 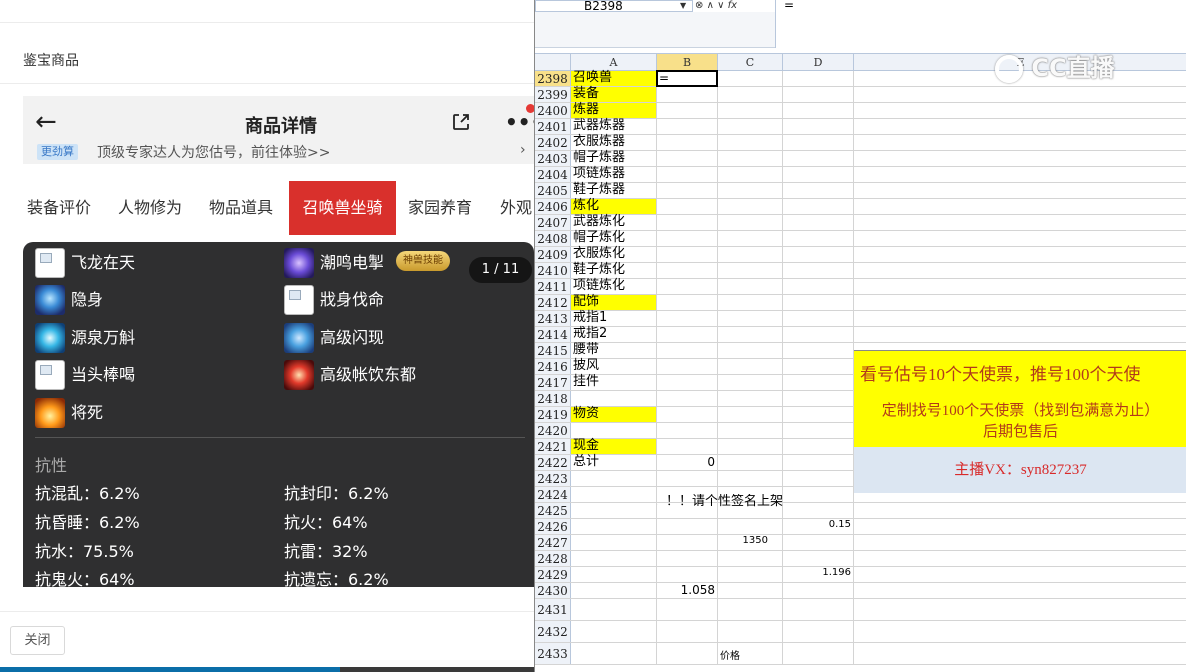 What do you see at coordinates (687, 62) in the screenshot?
I see `column-header: B` at bounding box center [687, 62].